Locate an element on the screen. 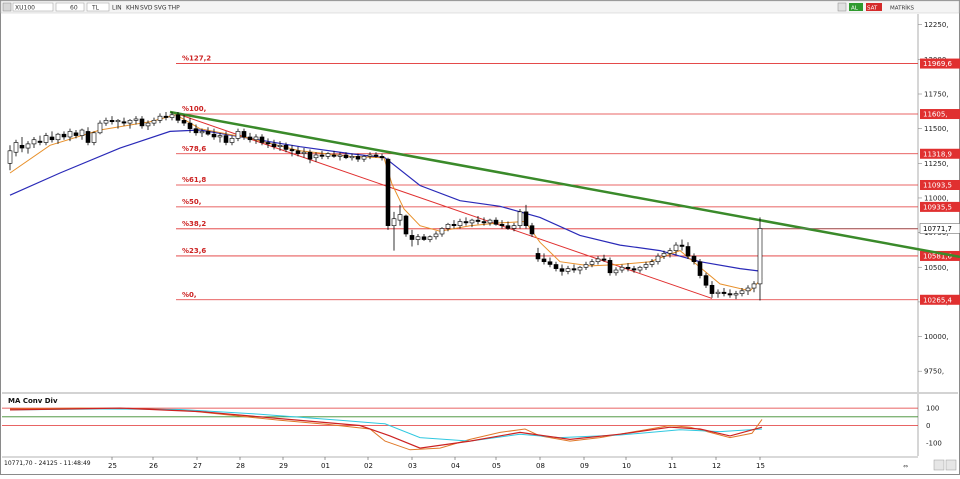  fib-level-label: %100, is located at coordinates (194, 109).